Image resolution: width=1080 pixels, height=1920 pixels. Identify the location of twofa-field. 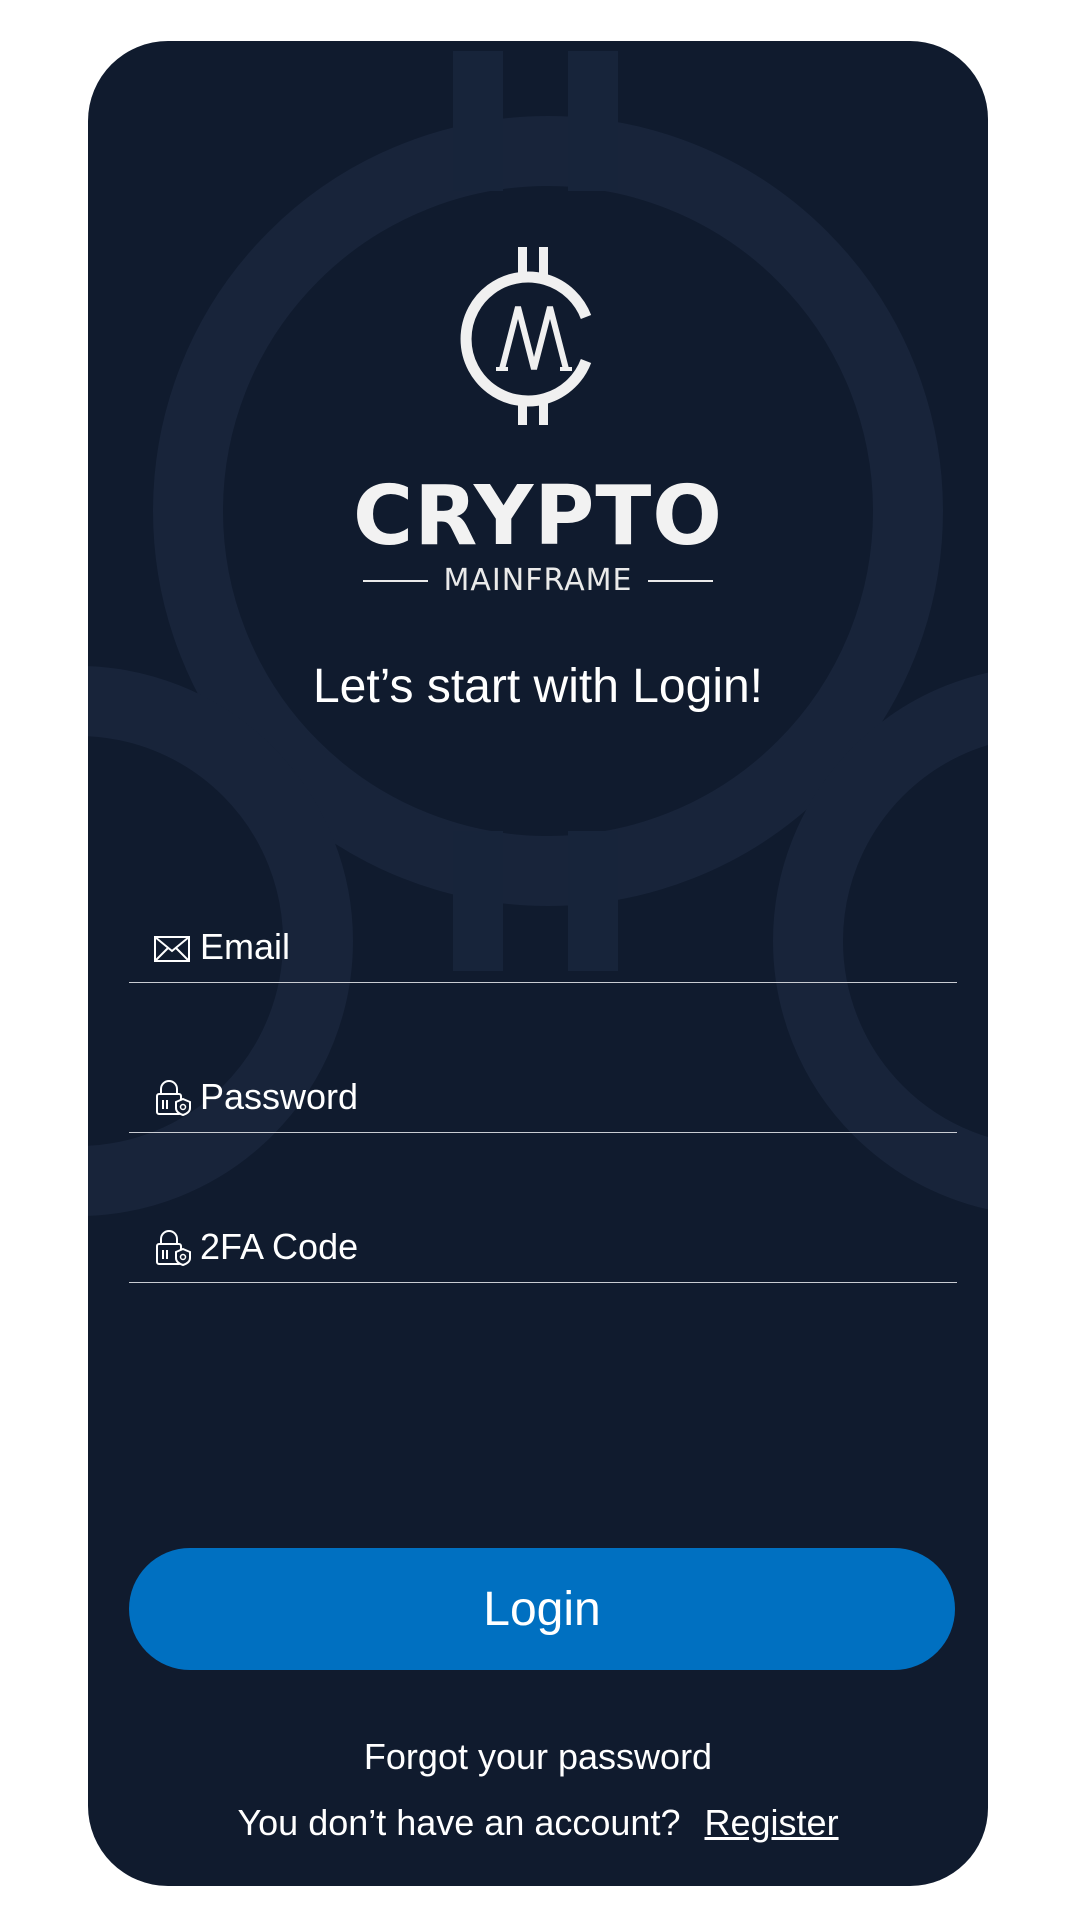
(543, 1247).